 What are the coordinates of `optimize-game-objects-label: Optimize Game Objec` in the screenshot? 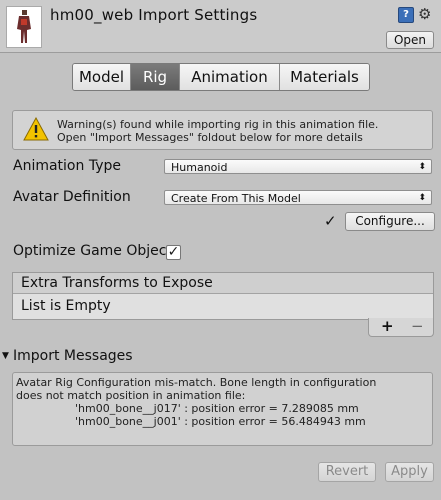 It's located at (90, 251).